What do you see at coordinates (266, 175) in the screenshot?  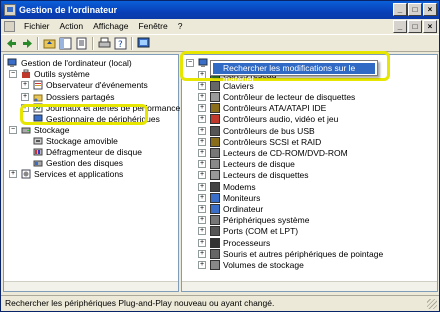 I see `device-category-label: Lecteurs de disquettes` at bounding box center [266, 175].